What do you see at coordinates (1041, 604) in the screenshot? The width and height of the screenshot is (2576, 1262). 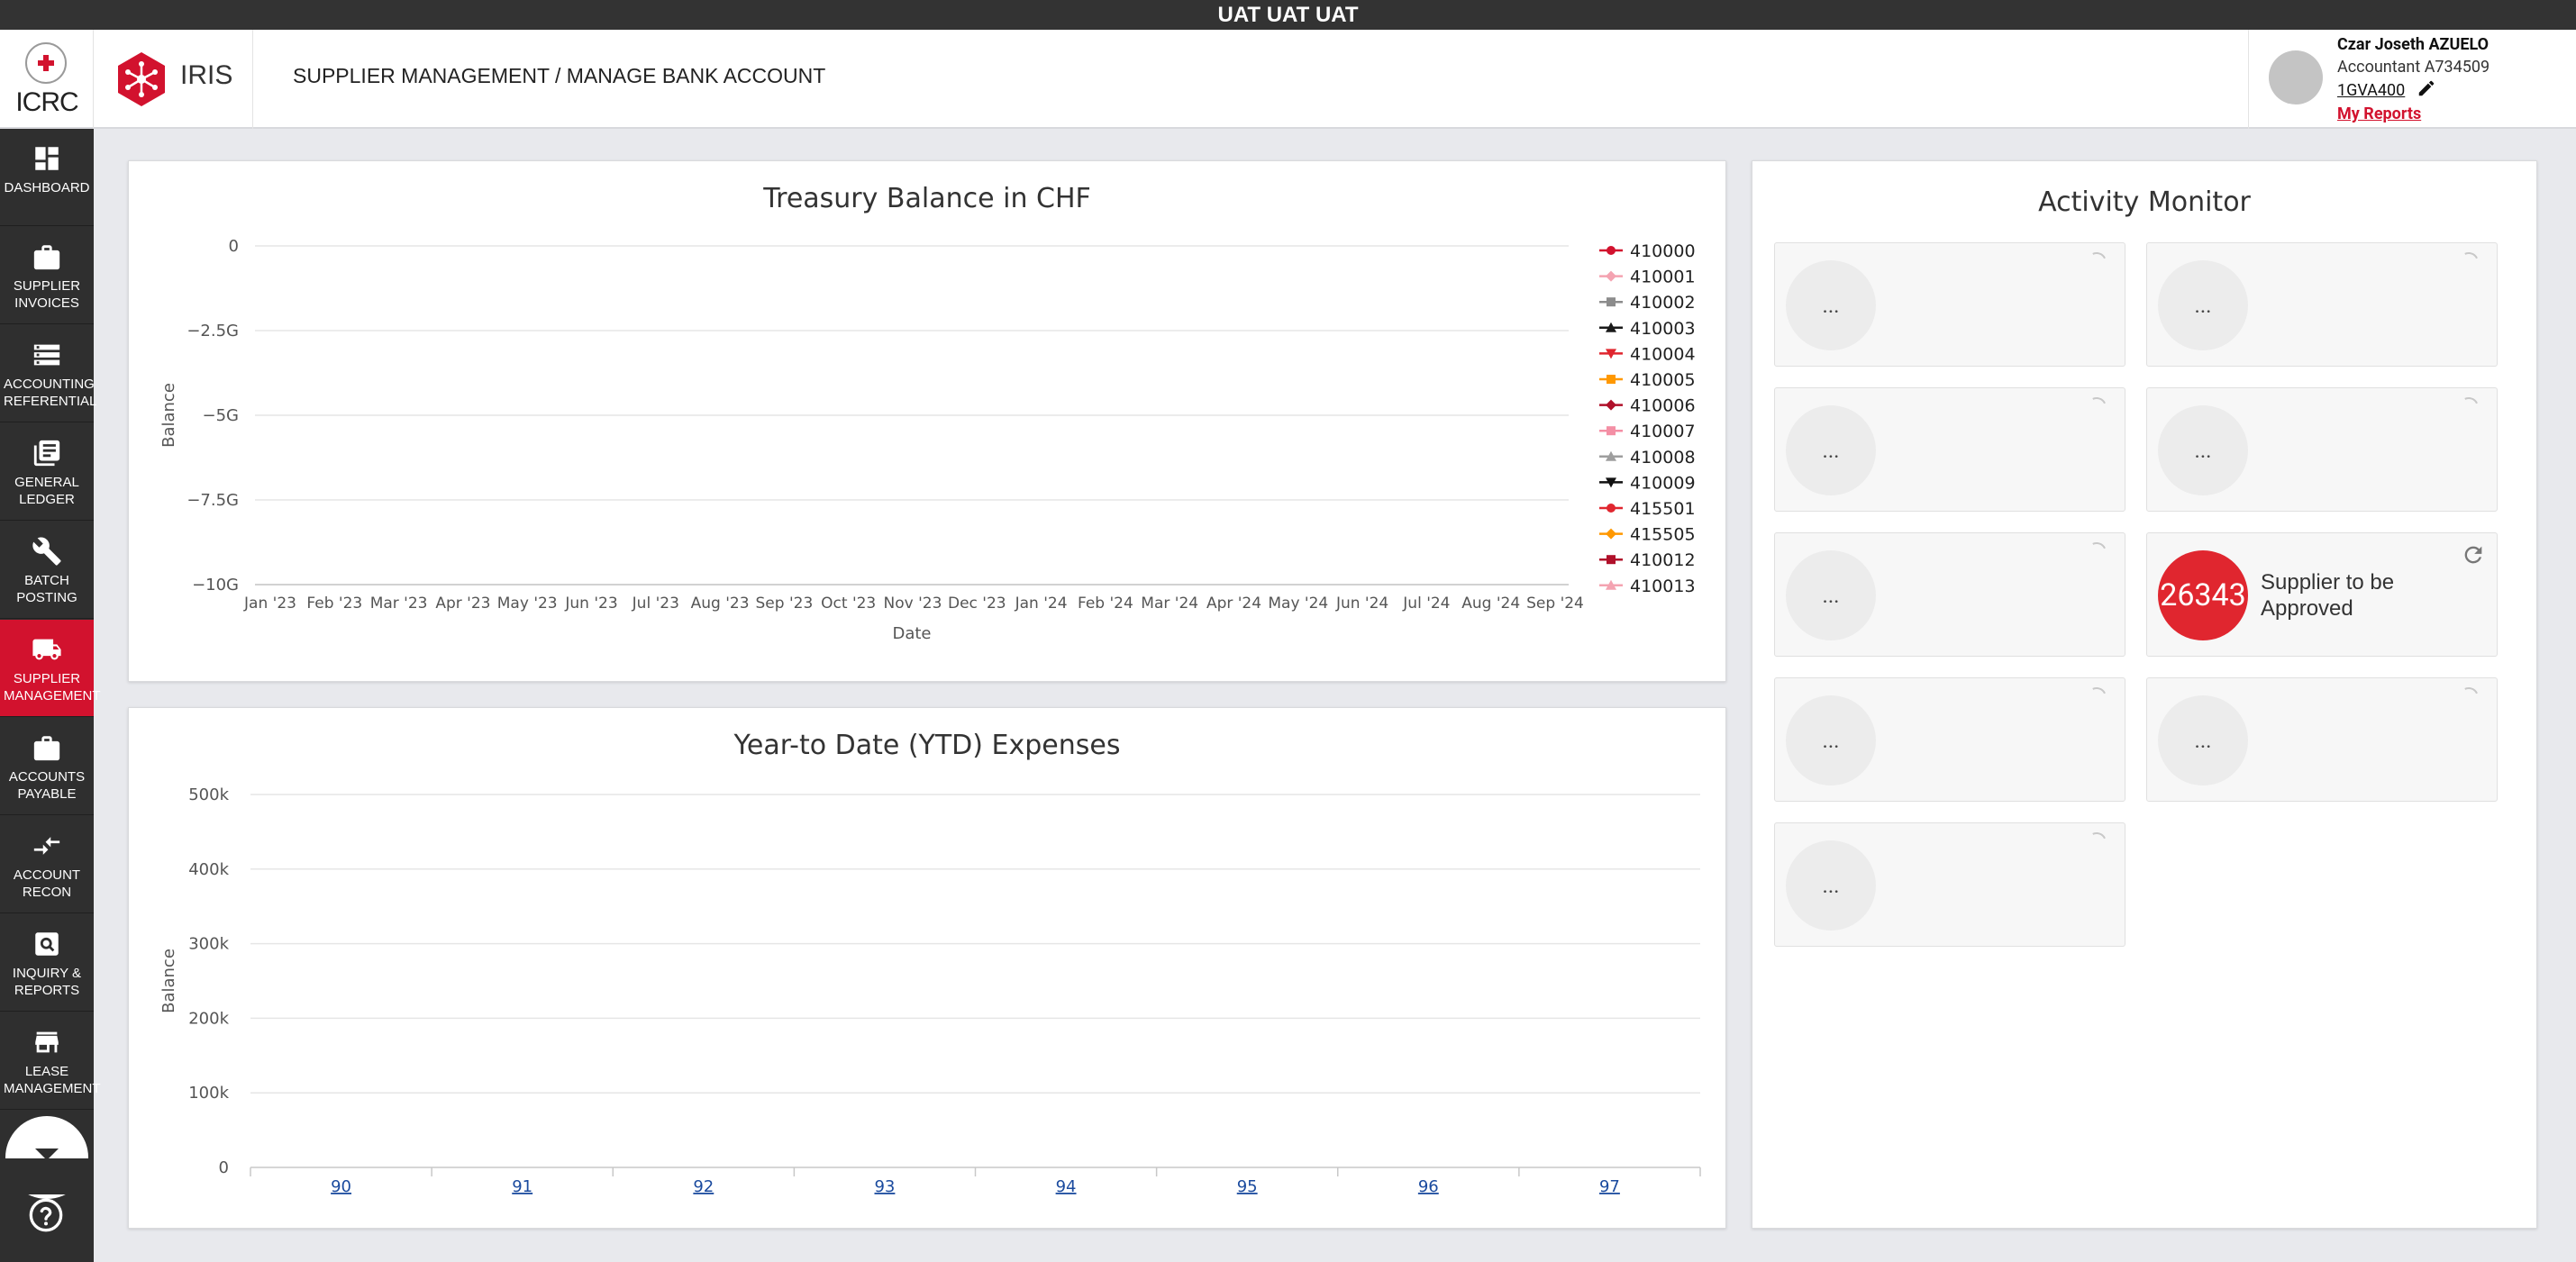 I see `x-tick-label: Jan '24` at bounding box center [1041, 604].